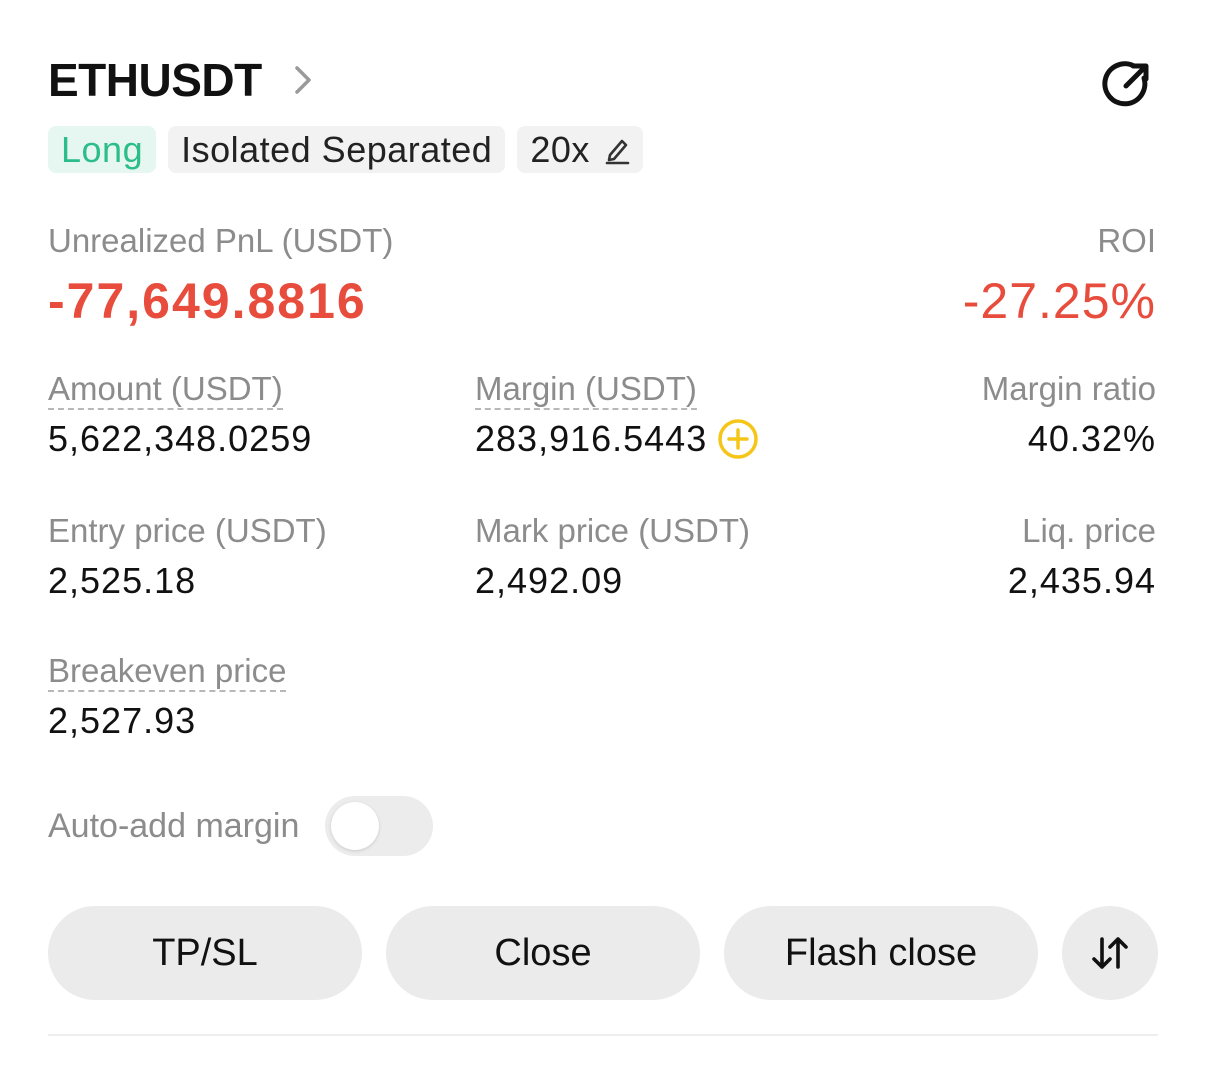 The width and height of the screenshot is (1206, 1076). Describe the element at coordinates (221, 240) in the screenshot. I see `unrealized-pnl-label: Unrealized PnL (USDT)` at that location.